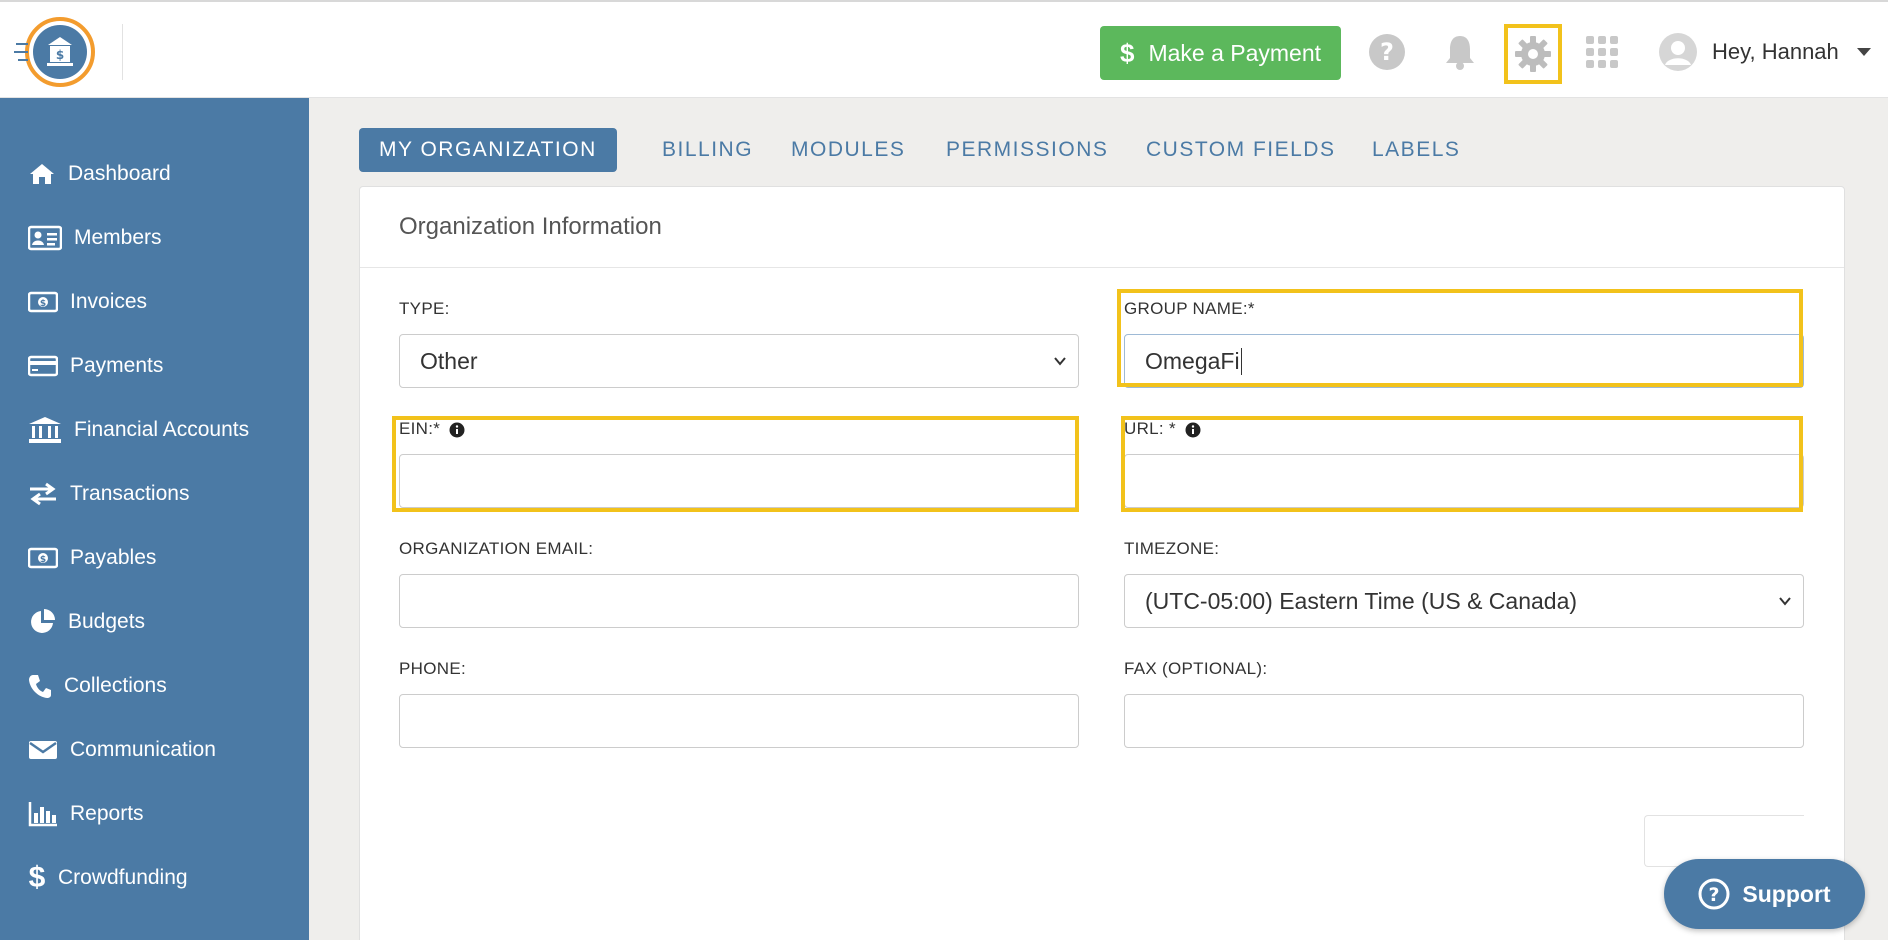 The height and width of the screenshot is (940, 1888). I want to click on tab-billing: BILLING, so click(707, 150).